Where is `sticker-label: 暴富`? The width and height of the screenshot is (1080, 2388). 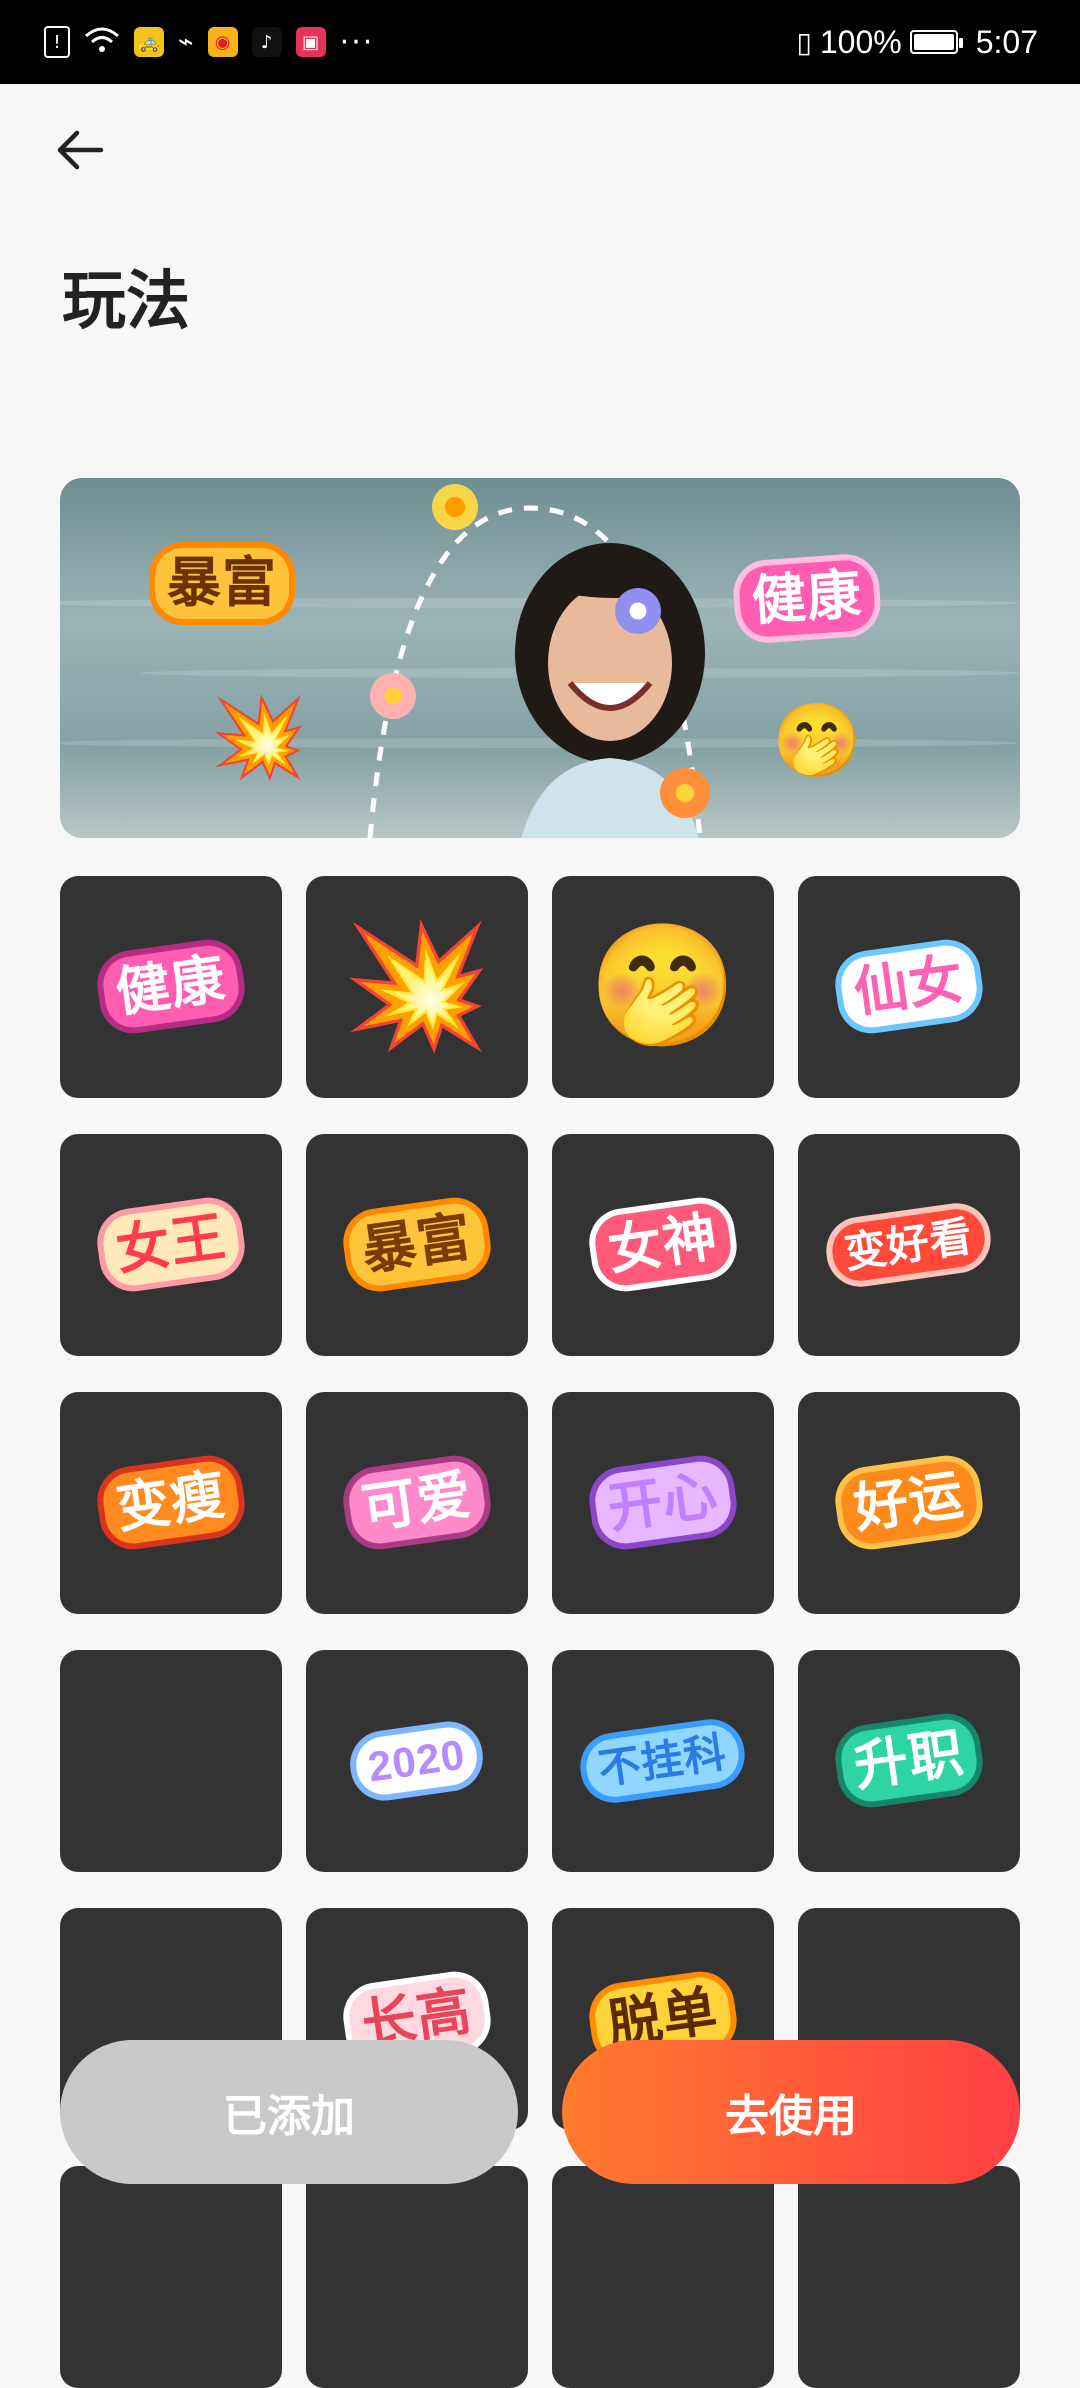
sticker-label: 暴富 is located at coordinates (417, 1245).